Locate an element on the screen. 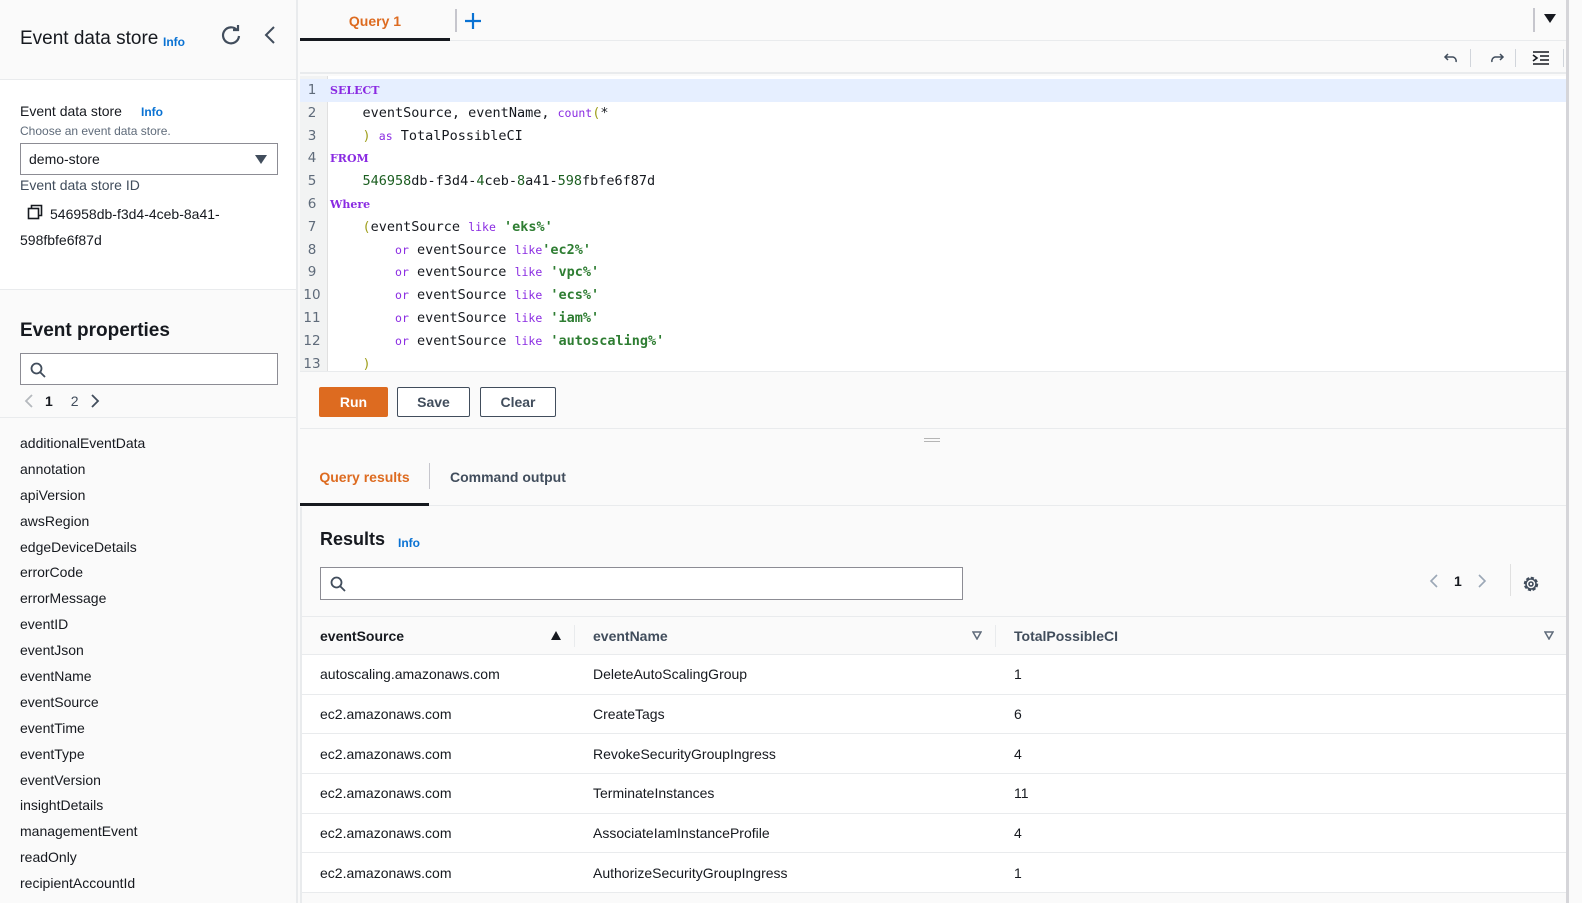  panel-header: Event data store Info is located at coordinates (148, 40).